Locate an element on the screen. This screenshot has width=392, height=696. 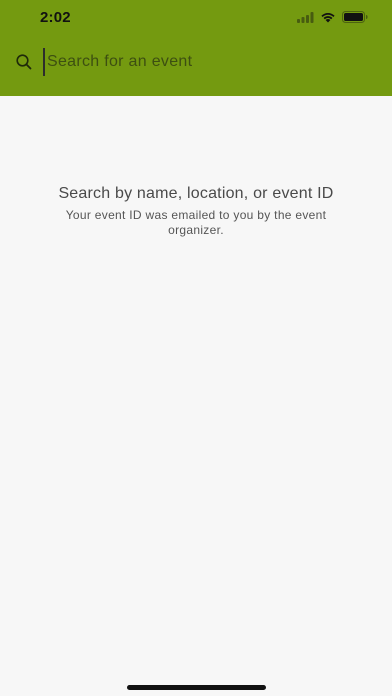
app-header: 2:02 is located at coordinates (196, 48).